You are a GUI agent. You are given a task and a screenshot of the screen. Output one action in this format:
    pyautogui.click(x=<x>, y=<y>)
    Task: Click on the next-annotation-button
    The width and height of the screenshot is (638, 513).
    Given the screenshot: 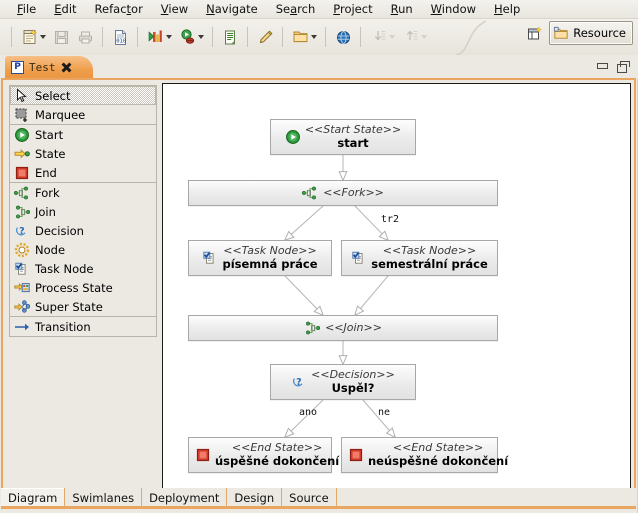 What is the action you would take?
    pyautogui.click(x=382, y=37)
    